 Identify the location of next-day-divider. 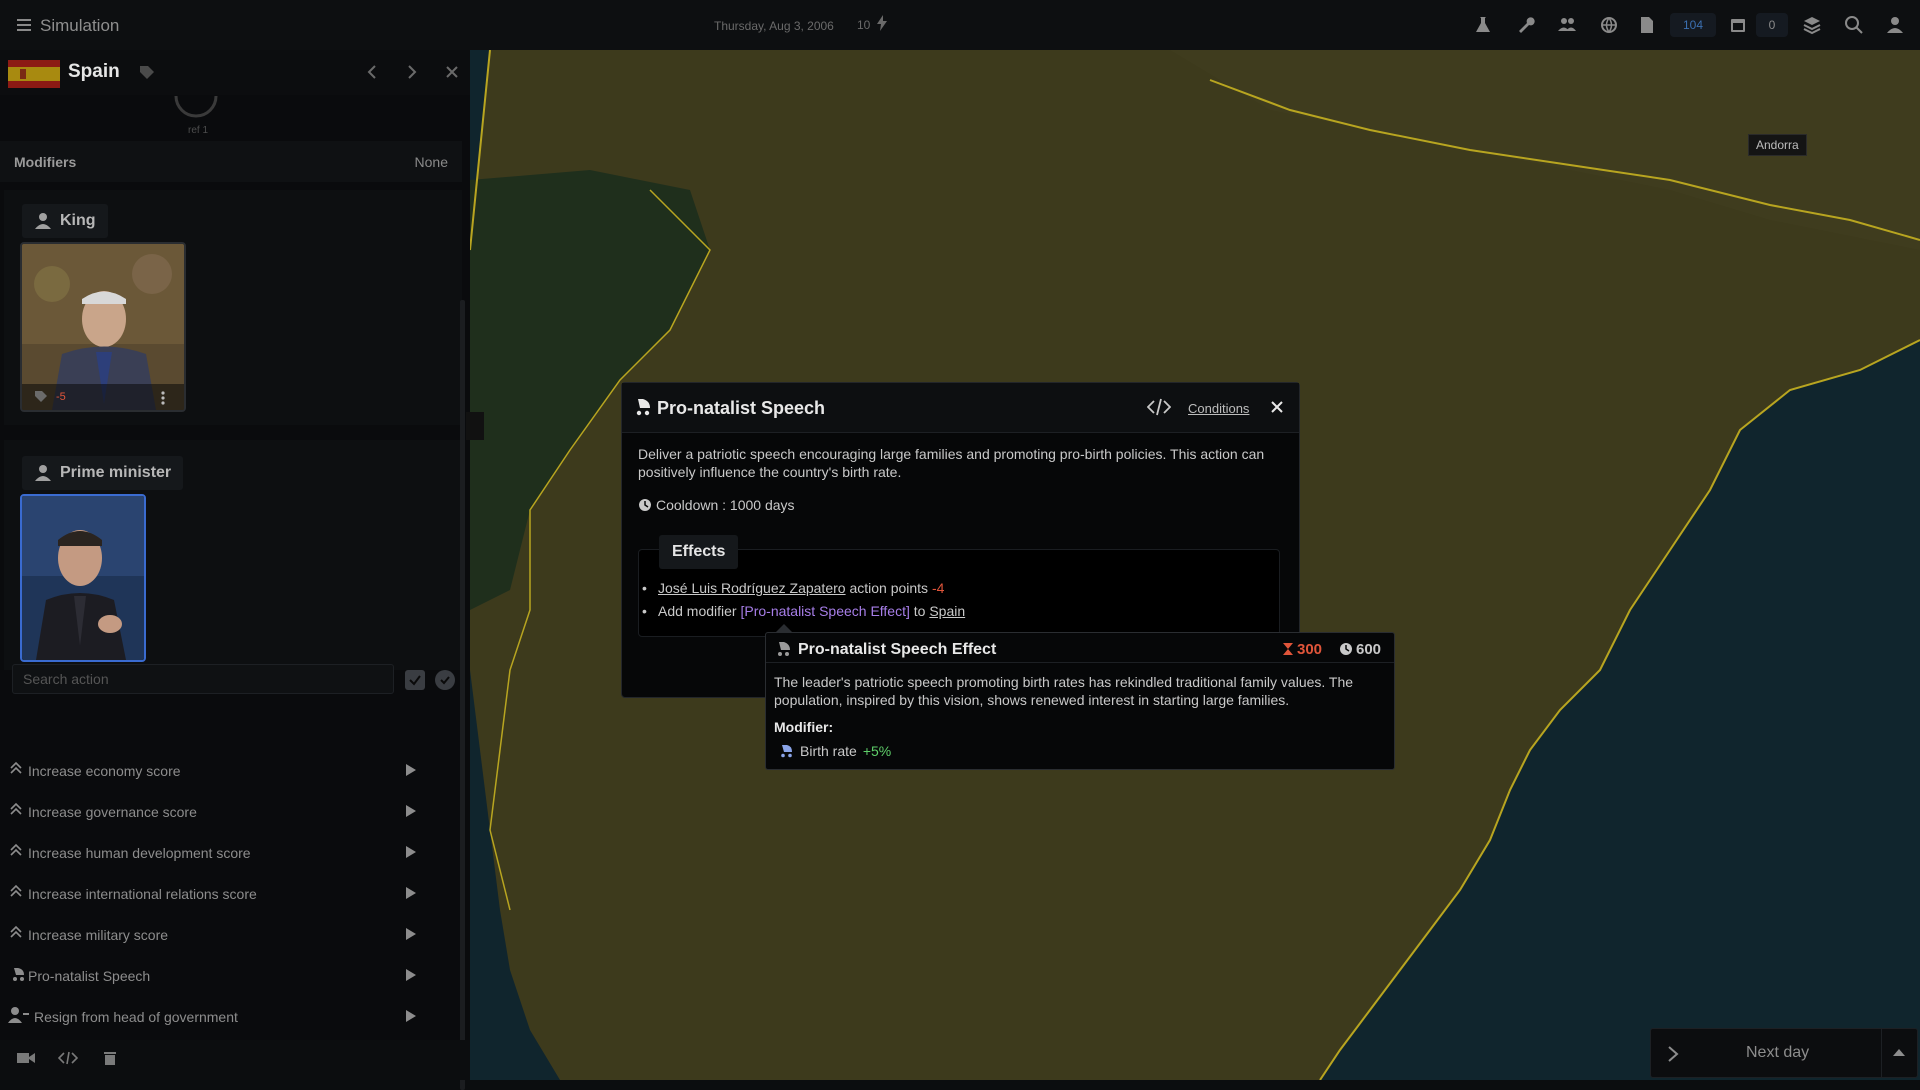
(1881, 1053).